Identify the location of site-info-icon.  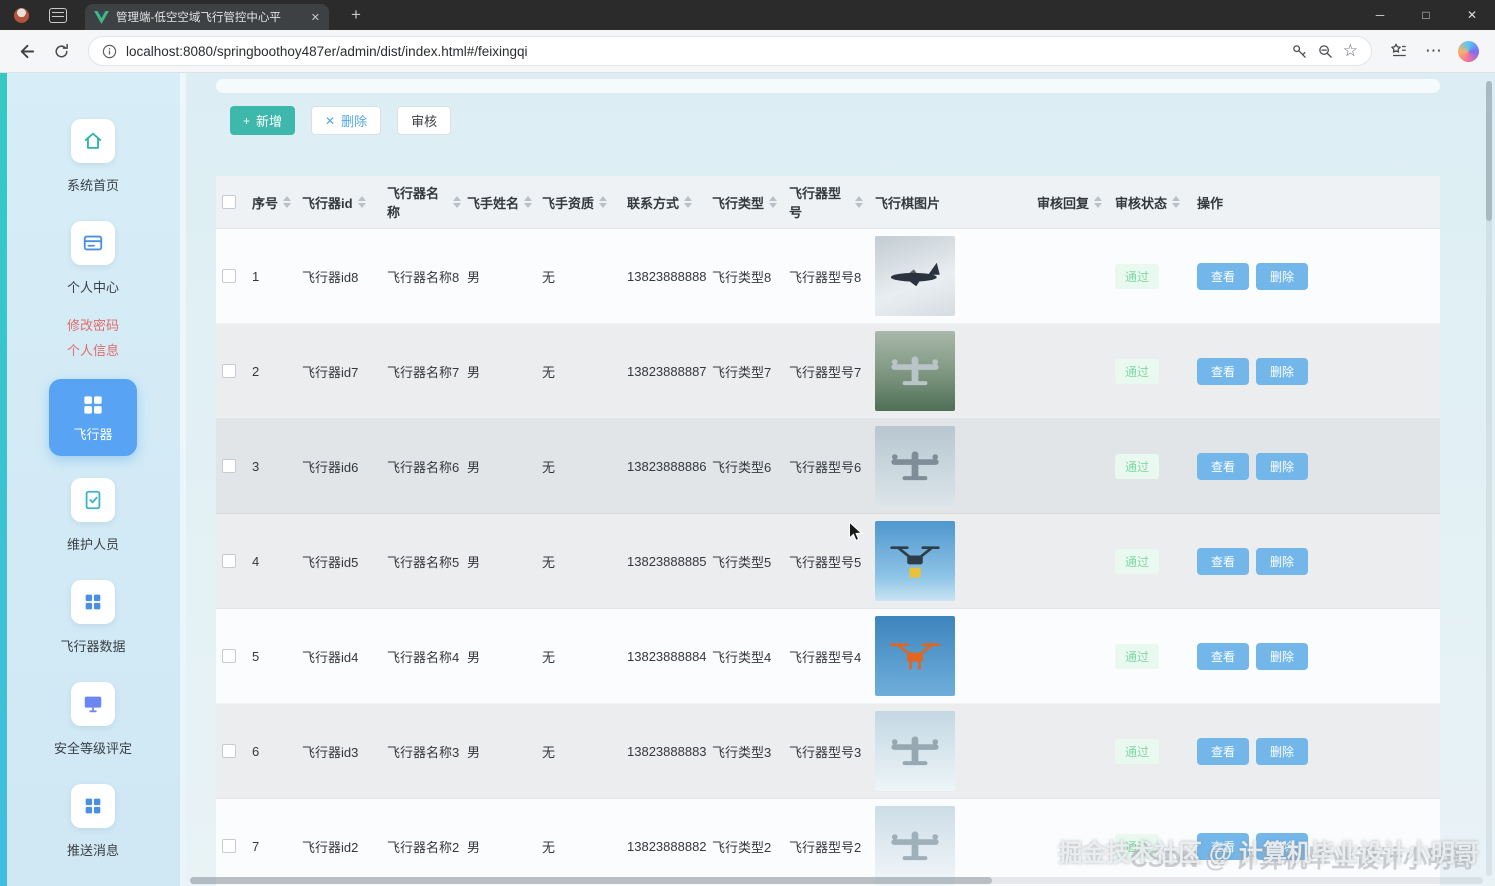
(109, 51).